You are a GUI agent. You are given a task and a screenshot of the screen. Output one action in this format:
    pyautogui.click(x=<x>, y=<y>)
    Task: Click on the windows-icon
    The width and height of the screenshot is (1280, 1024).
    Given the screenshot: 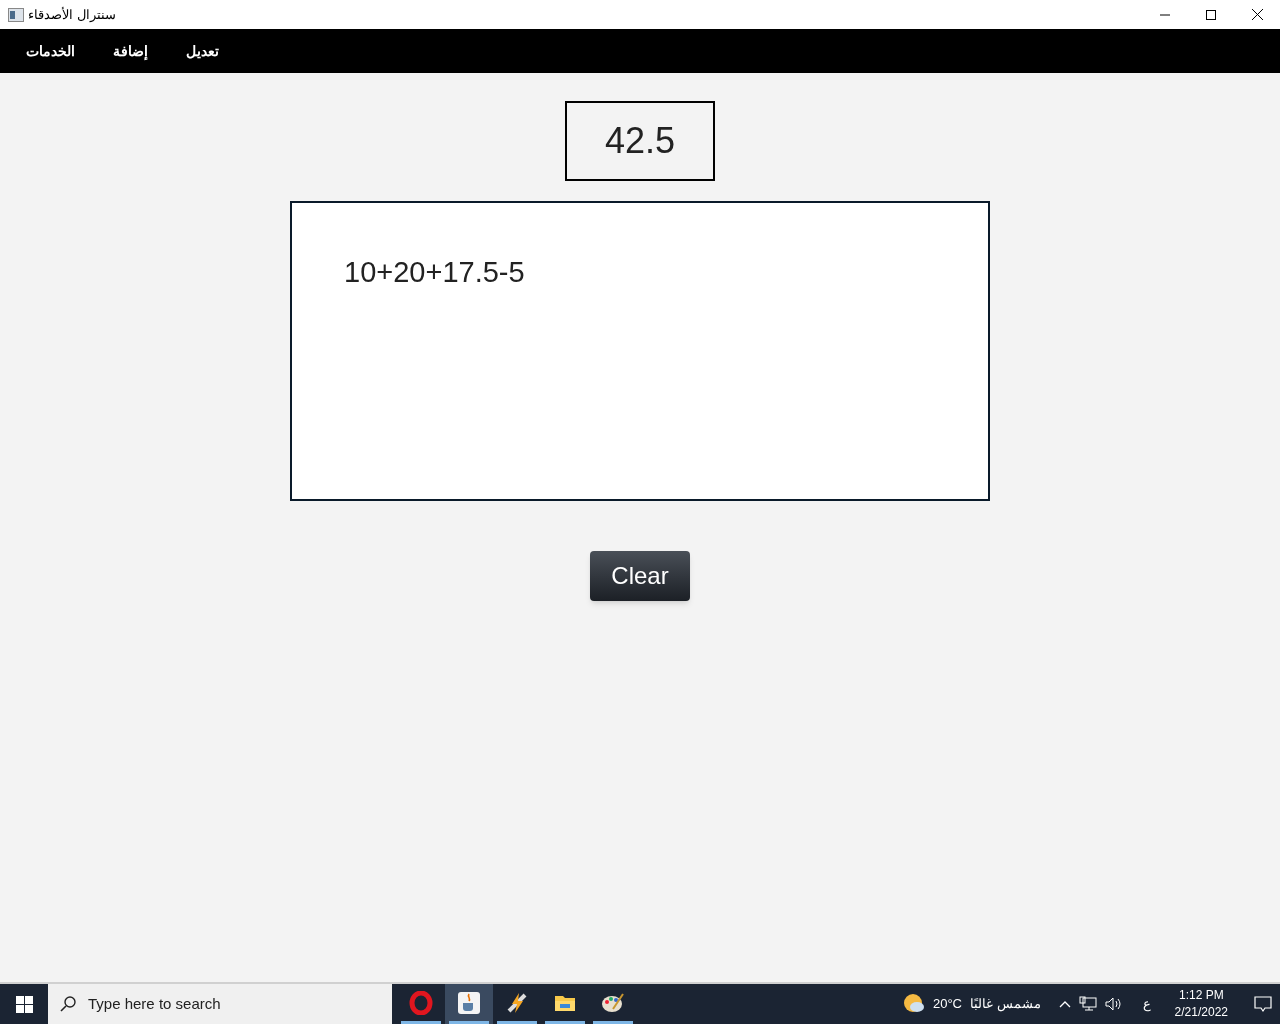 What is the action you would take?
    pyautogui.click(x=24, y=1004)
    